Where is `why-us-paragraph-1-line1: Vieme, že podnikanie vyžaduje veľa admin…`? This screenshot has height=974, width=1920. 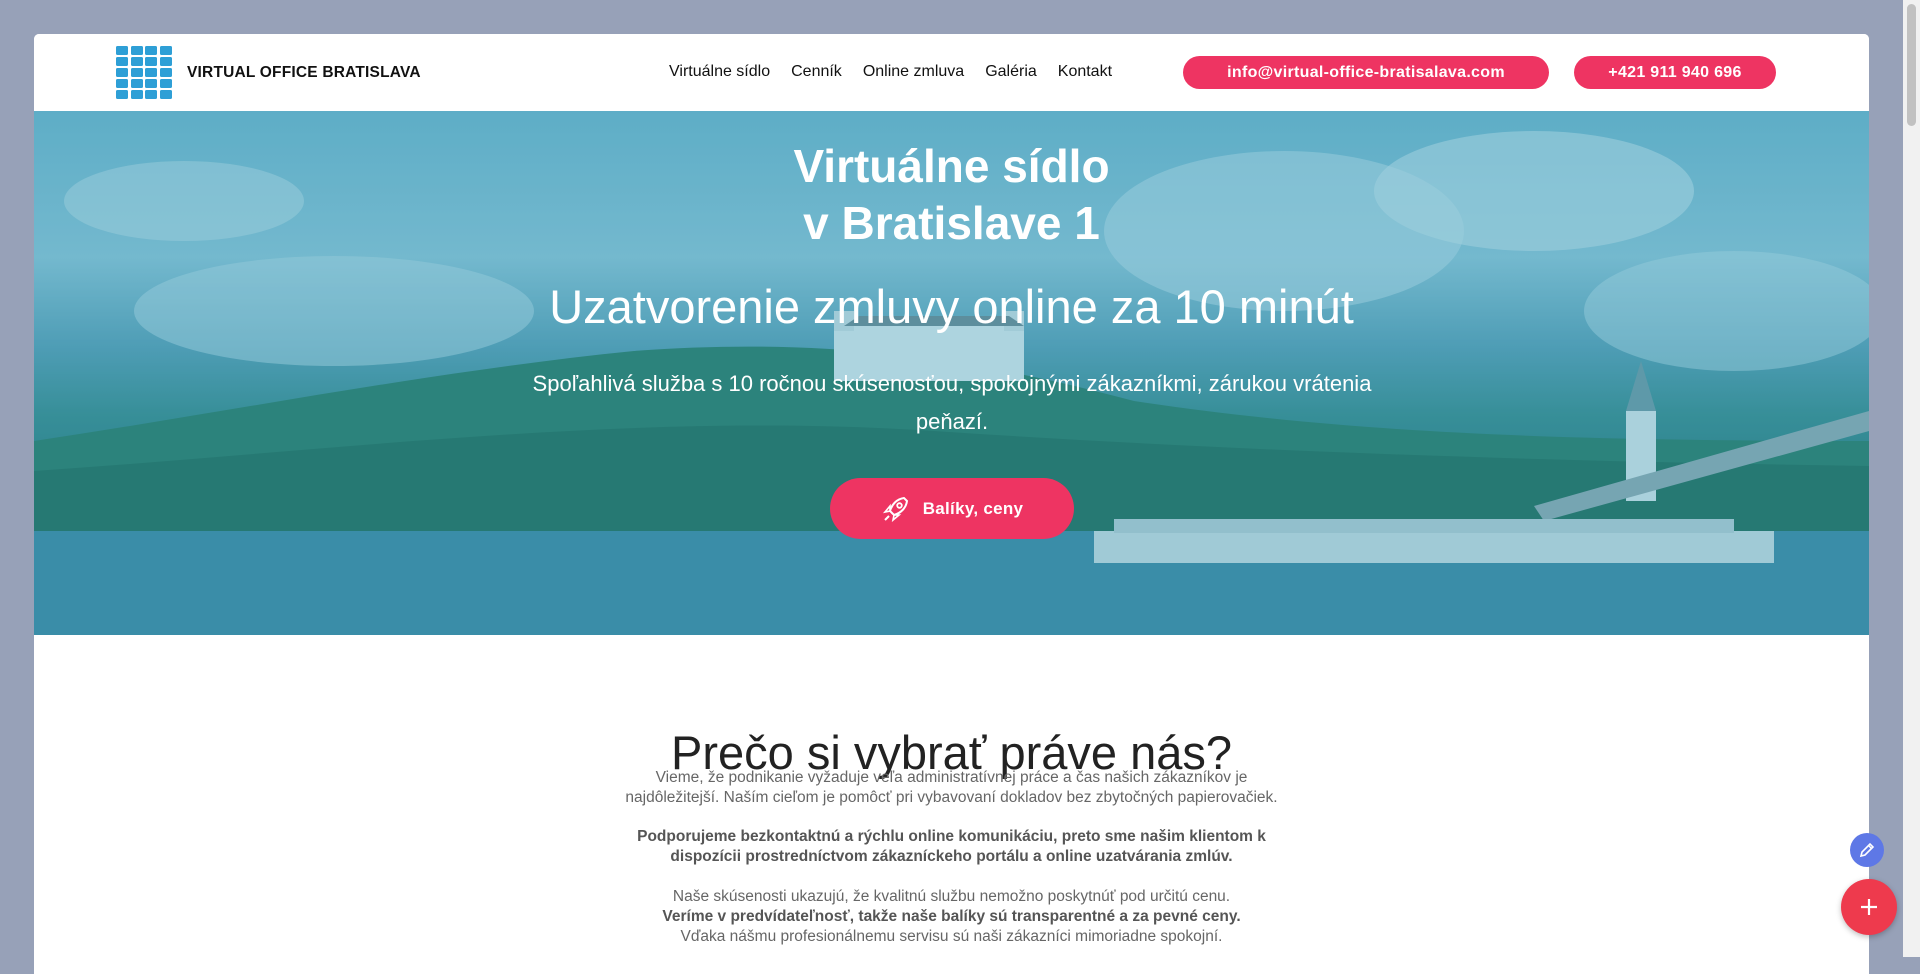 why-us-paragraph-1-line1: Vieme, že podnikanie vyžaduje veľa admin… is located at coordinates (951, 777).